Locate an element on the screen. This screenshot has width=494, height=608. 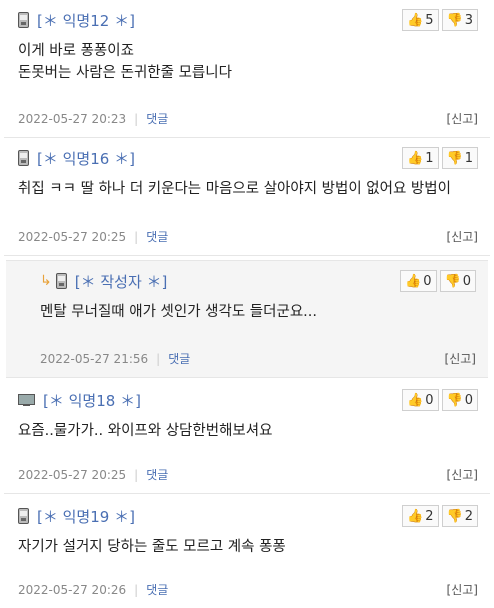
desktop-pc-icon is located at coordinates (26, 400).